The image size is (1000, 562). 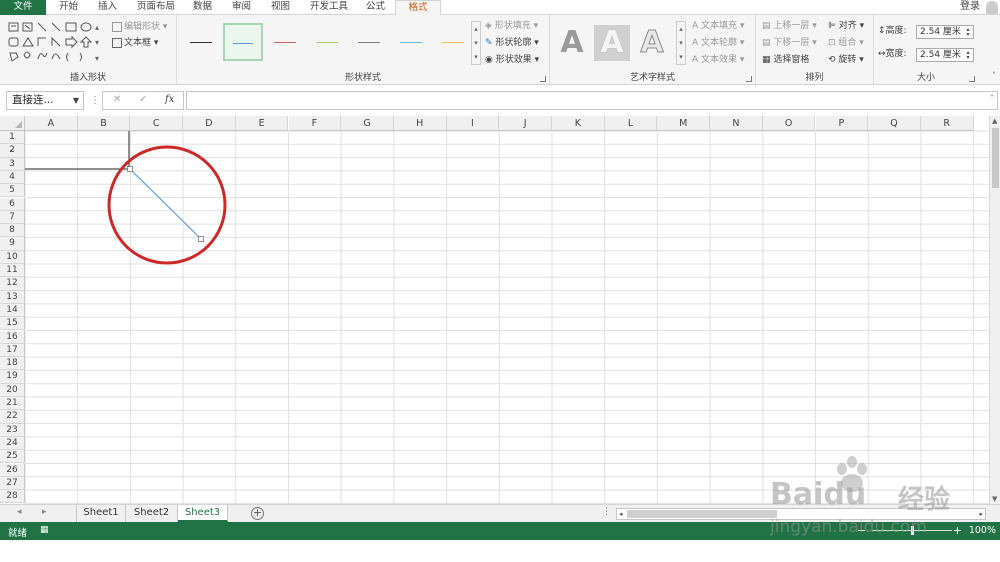 I want to click on sheet-tab-1: Sheet1, so click(x=101, y=513).